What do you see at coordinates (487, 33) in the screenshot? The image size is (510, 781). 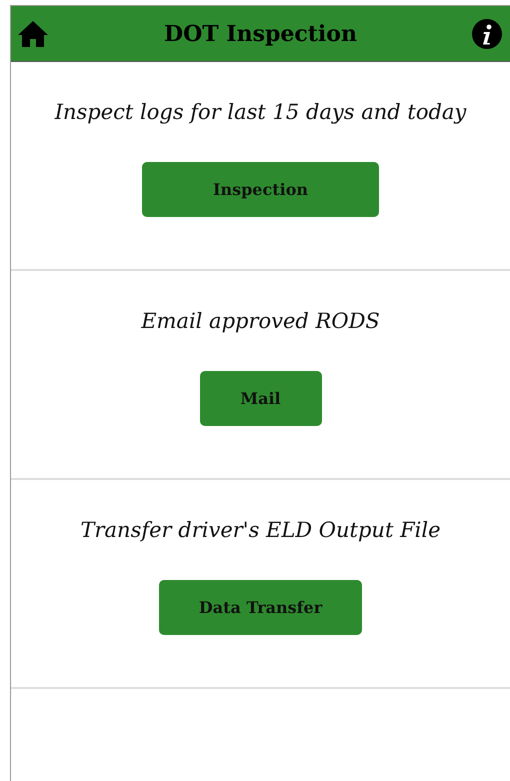 I see `info-icon` at bounding box center [487, 33].